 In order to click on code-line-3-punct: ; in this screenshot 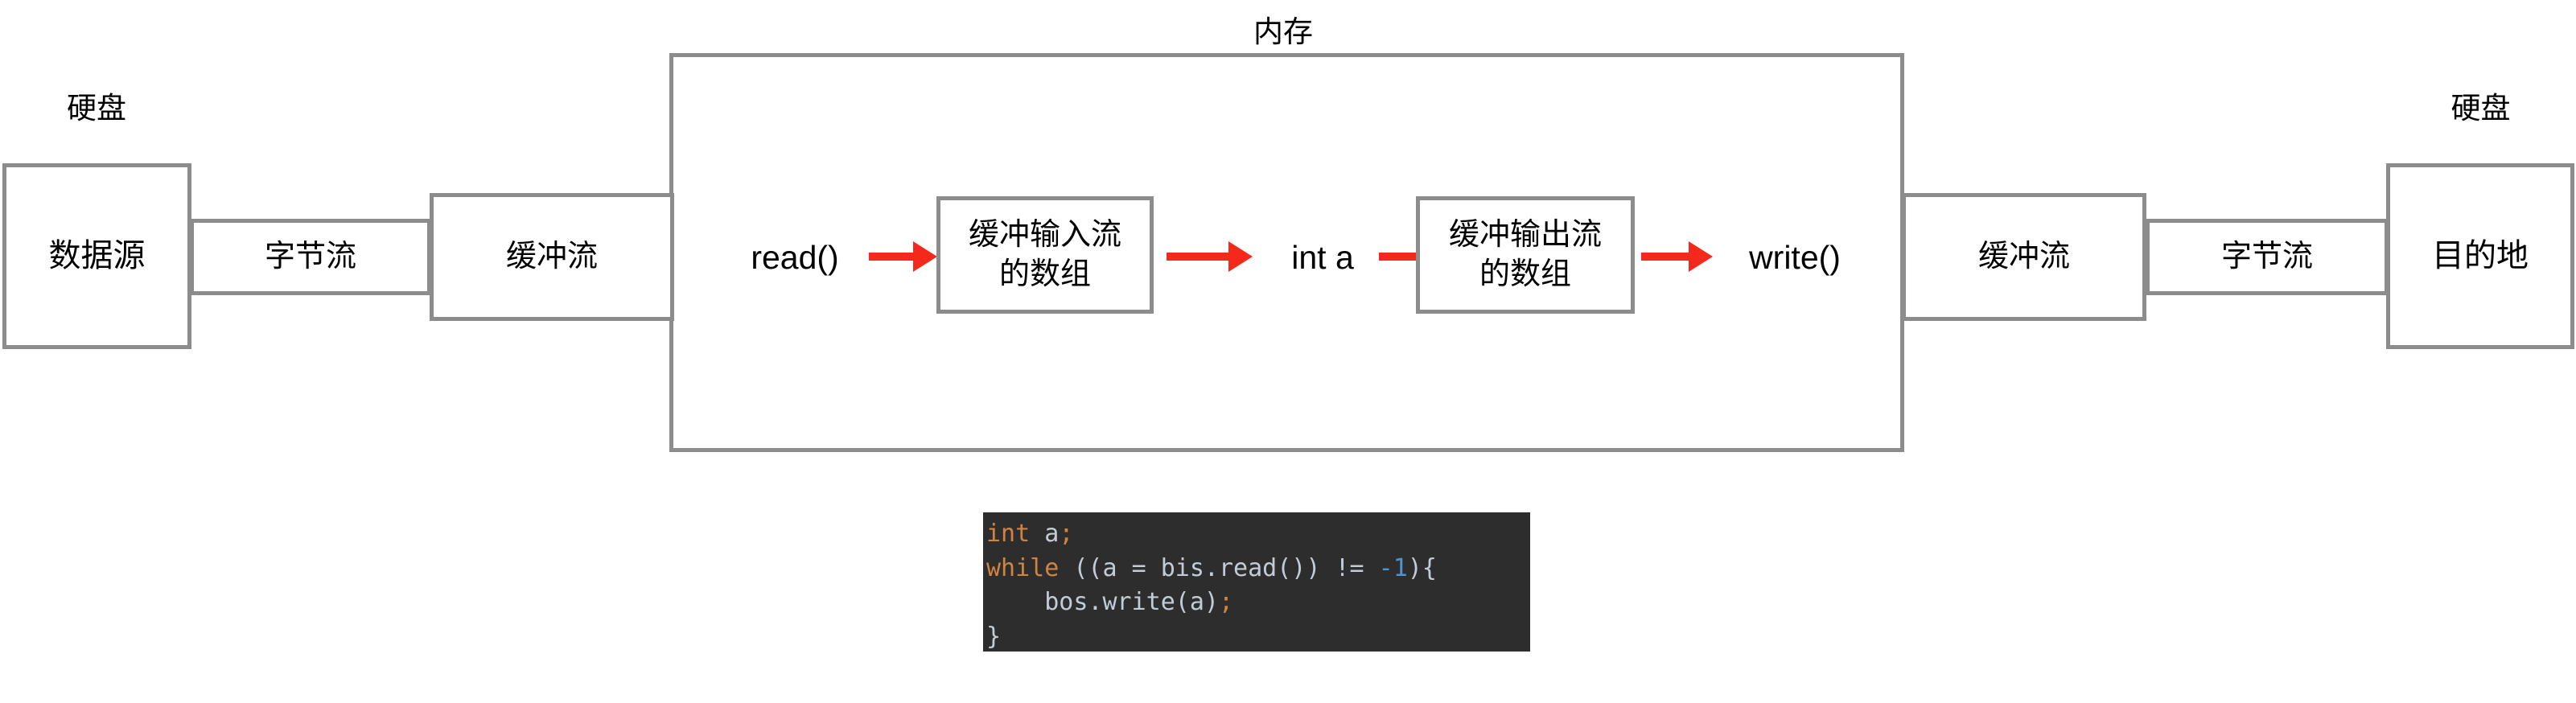, I will do `click(1226, 602)`.